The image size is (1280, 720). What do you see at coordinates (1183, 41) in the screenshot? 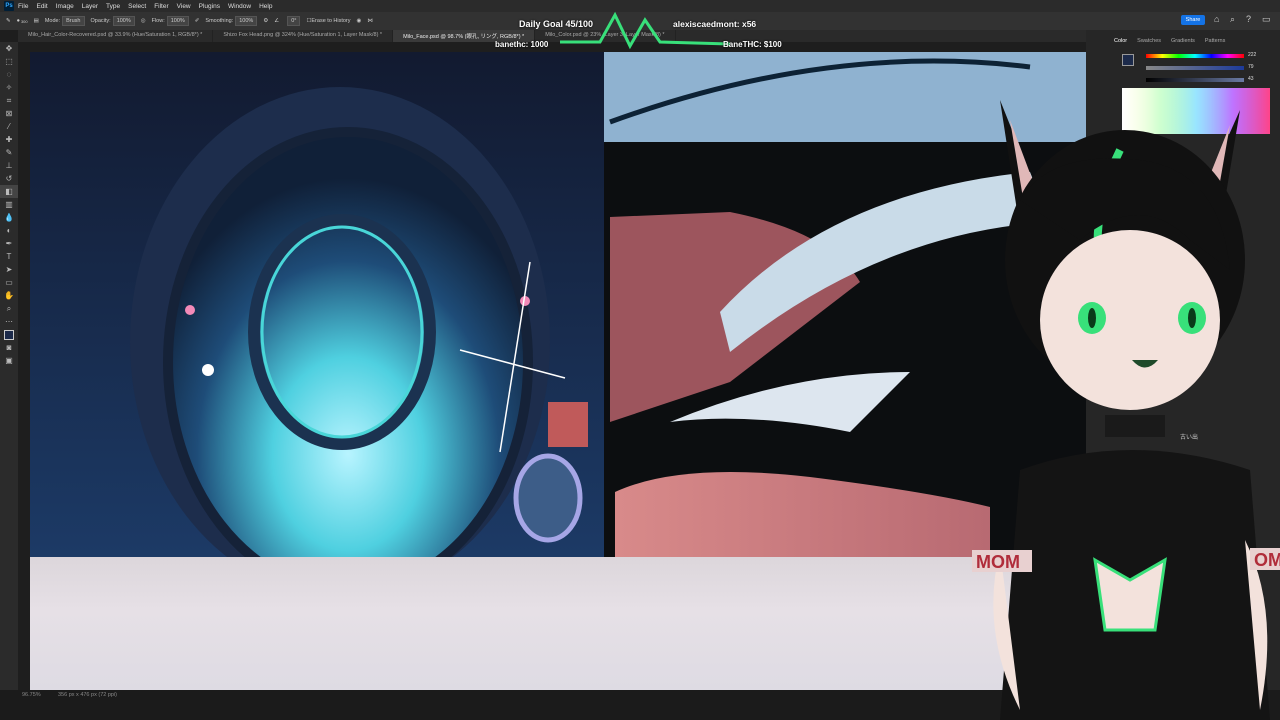
I see `tab-gradients: Gradients` at bounding box center [1183, 41].